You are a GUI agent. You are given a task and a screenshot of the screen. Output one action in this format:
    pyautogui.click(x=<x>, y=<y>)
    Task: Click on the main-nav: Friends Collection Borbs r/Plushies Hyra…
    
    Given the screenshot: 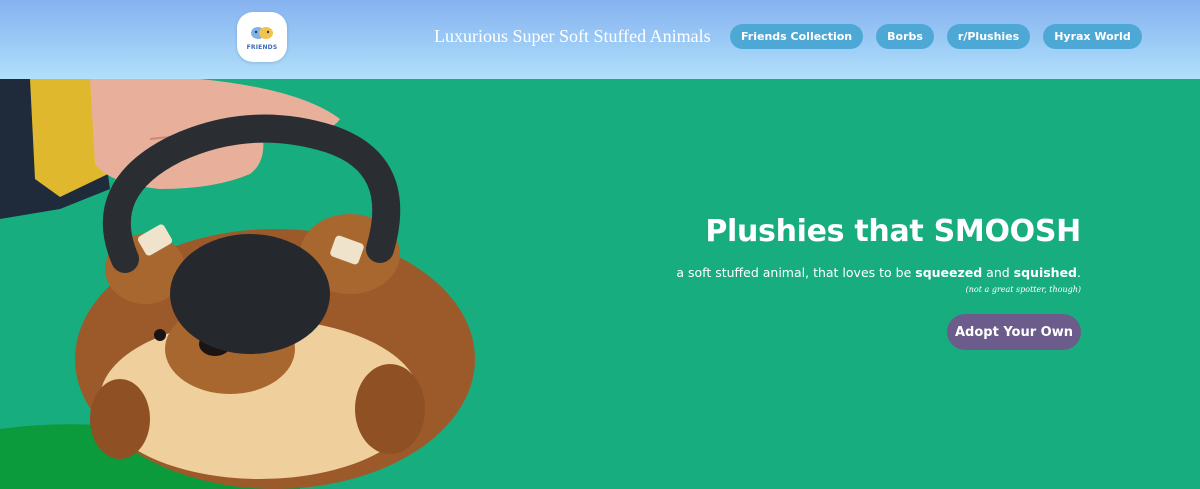 What is the action you would take?
    pyautogui.click(x=936, y=36)
    